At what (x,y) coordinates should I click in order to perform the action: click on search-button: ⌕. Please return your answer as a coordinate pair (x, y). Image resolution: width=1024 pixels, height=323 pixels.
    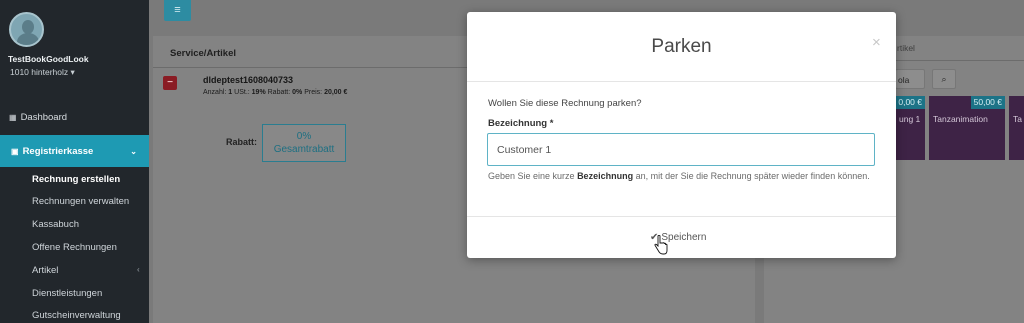
    Looking at the image, I should click on (944, 79).